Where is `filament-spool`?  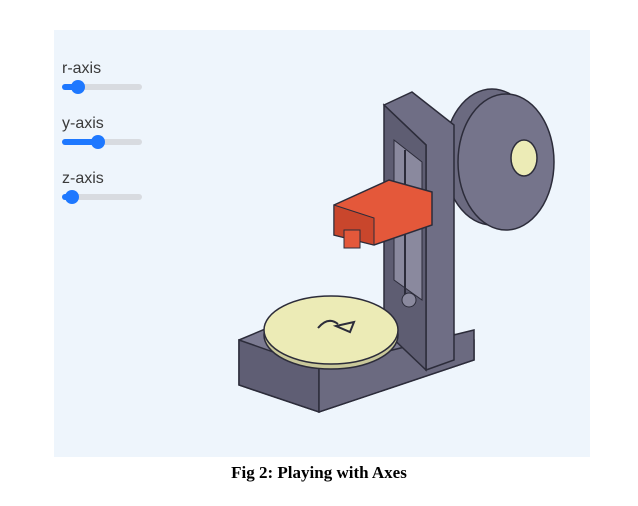
filament-spool is located at coordinates (499, 159).